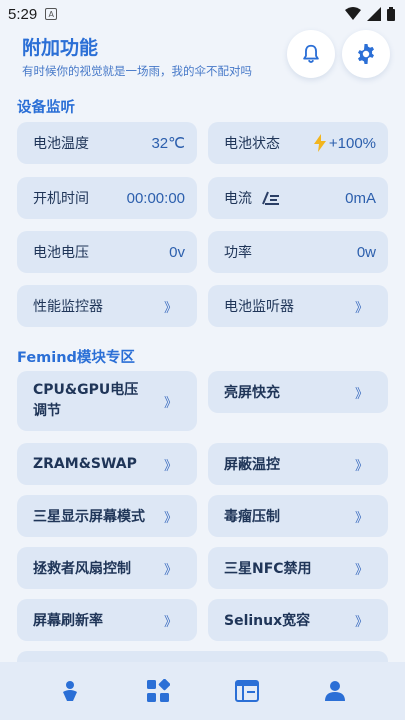  I want to click on battery-icon, so click(391, 14).